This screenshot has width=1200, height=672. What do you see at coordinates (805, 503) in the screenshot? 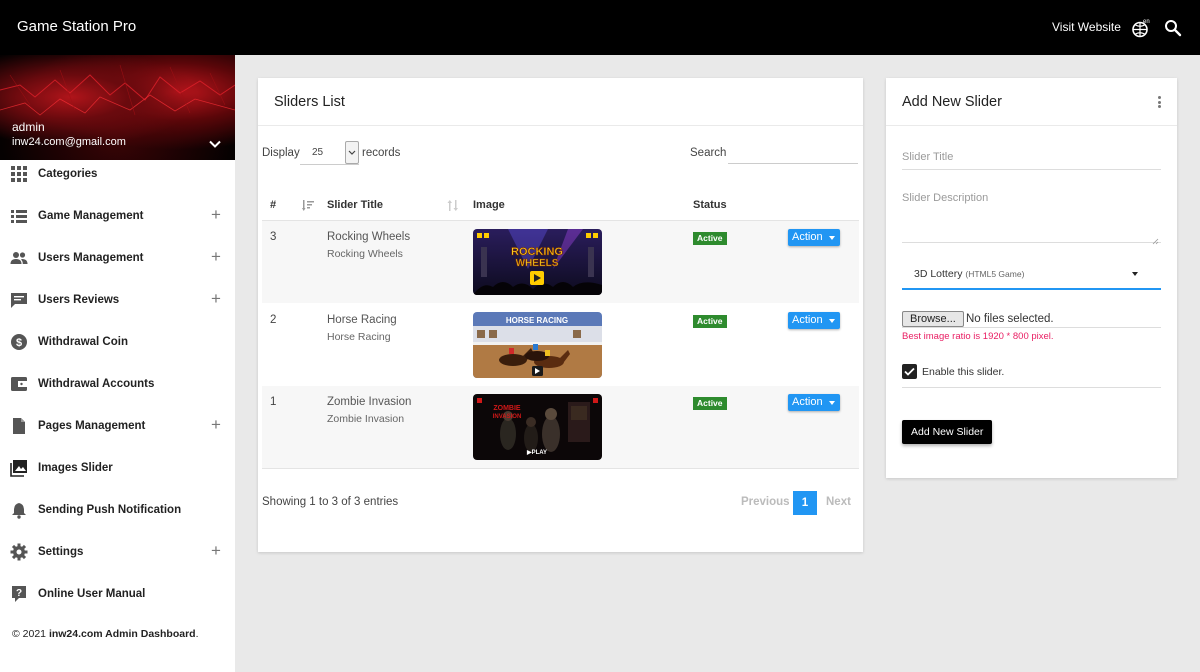
I see `pagination-page-1: 1` at bounding box center [805, 503].